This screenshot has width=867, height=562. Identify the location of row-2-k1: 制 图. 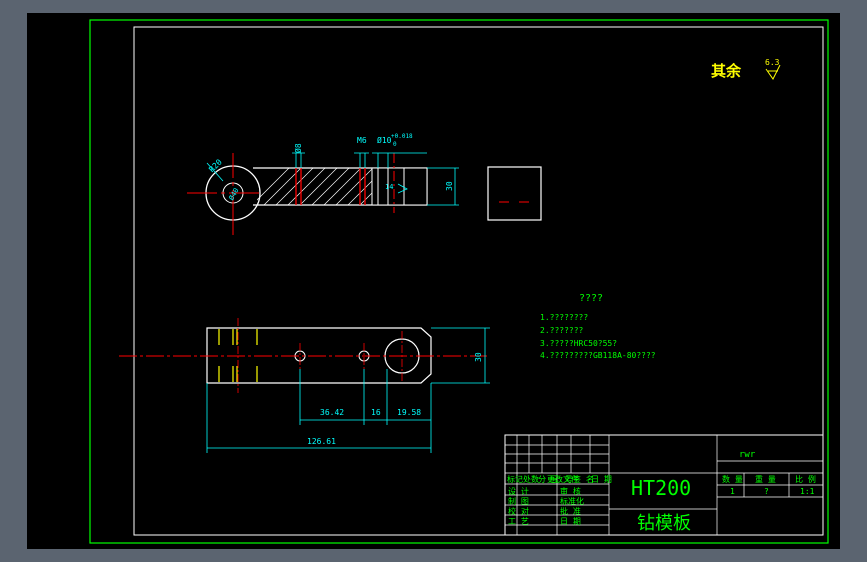
(518, 501).